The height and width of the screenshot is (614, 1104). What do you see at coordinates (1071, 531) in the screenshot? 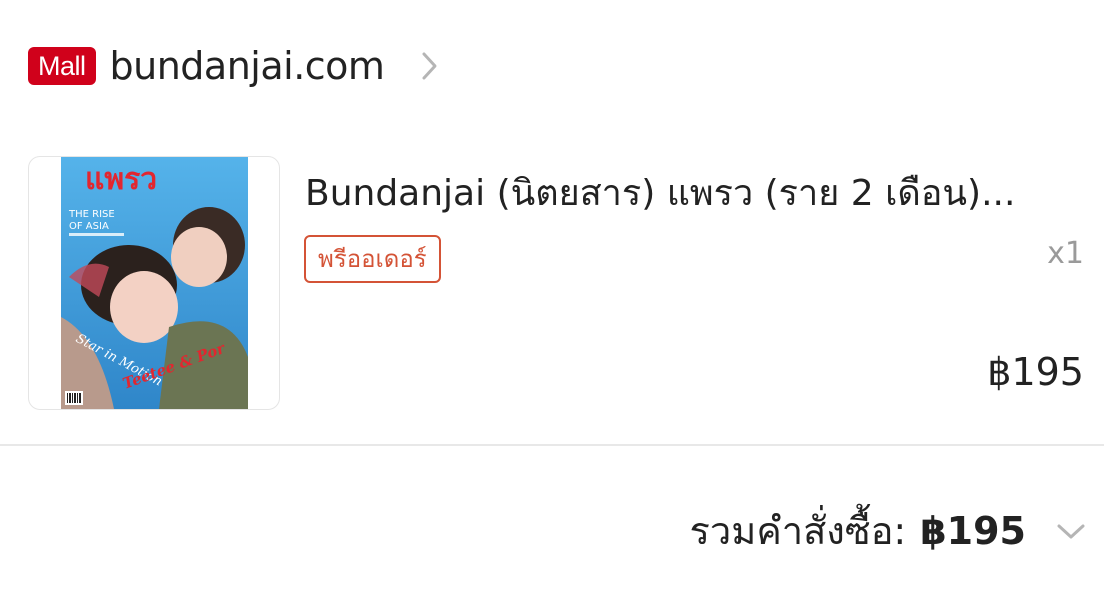
I see `chevron-down-icon` at bounding box center [1071, 531].